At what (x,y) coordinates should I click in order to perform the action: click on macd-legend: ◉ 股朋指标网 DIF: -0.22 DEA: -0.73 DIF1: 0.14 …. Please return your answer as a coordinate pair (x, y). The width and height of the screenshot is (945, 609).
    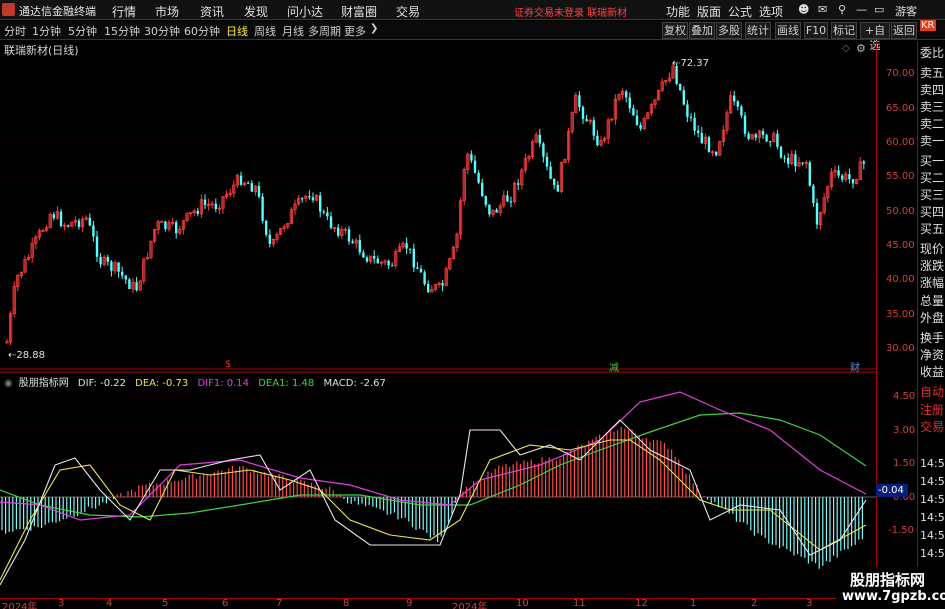
    Looking at the image, I should click on (198, 381).